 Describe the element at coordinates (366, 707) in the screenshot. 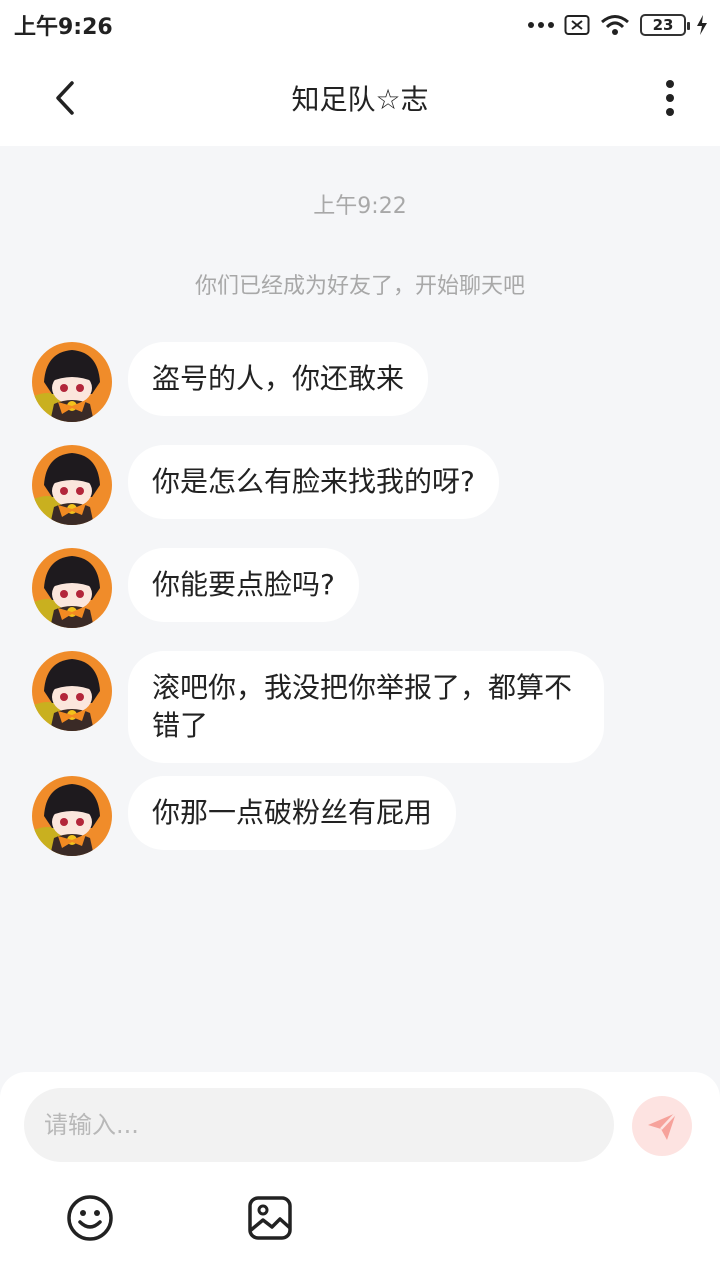

I see `message-bubble: 滚吧你，我没把你举报了，都算不错了` at that location.